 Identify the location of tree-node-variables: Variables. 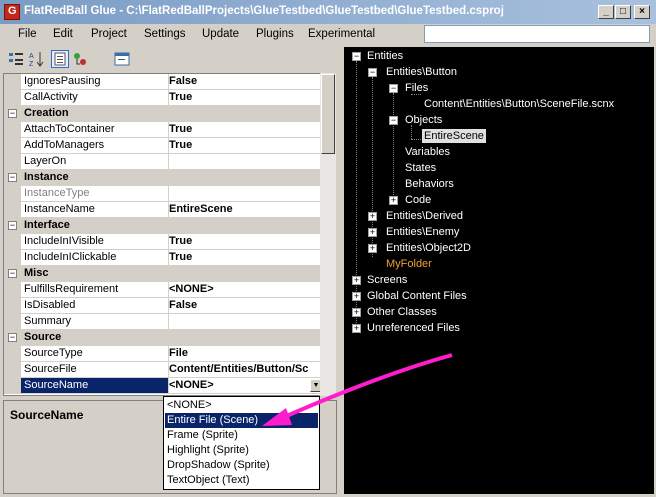
(427, 152).